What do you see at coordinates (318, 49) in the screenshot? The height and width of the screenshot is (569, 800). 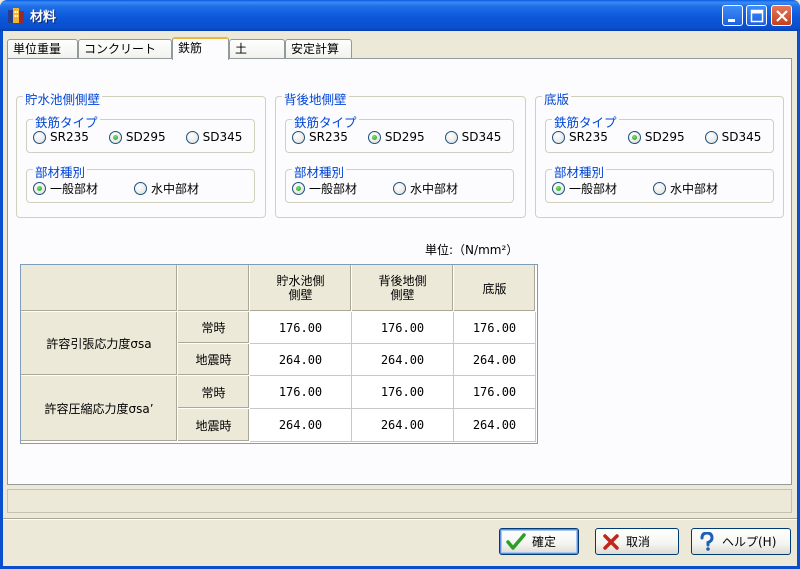 I see `tab-stability-calc: 安定計算` at bounding box center [318, 49].